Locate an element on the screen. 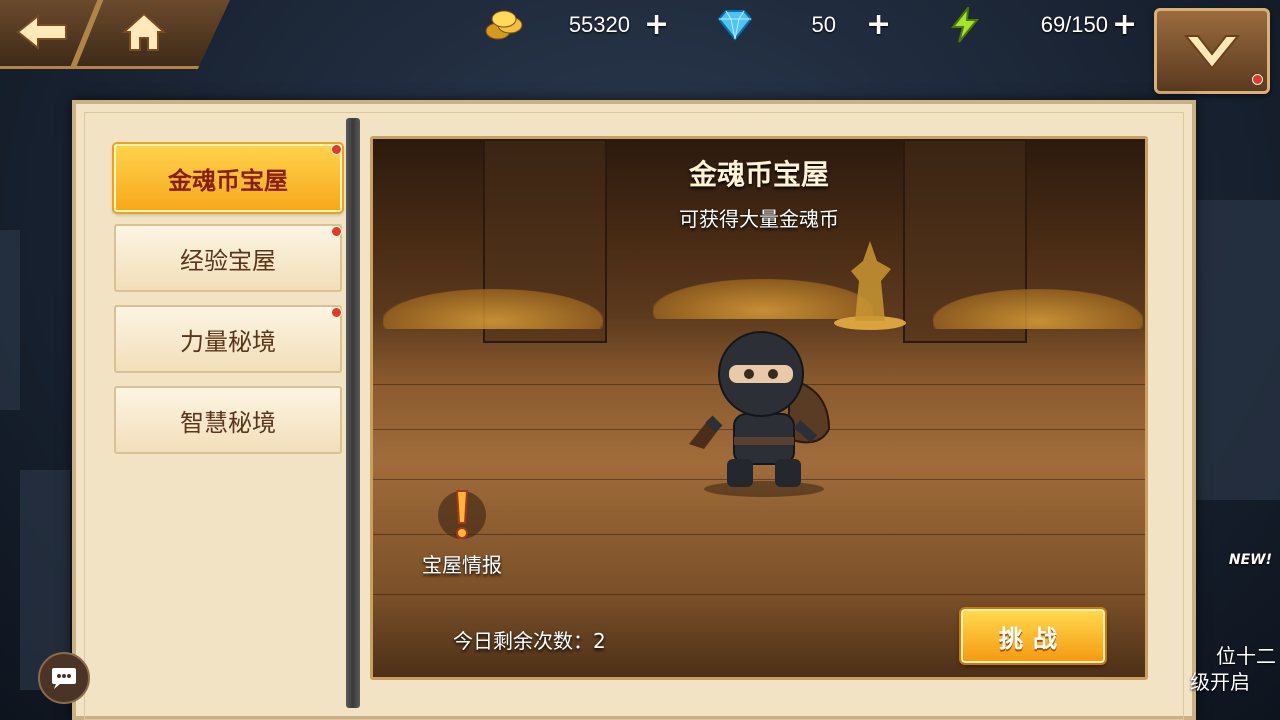 This screenshot has height=720, width=1280. sidebar-item-label: 金魂币宝屋 is located at coordinates (228, 180).